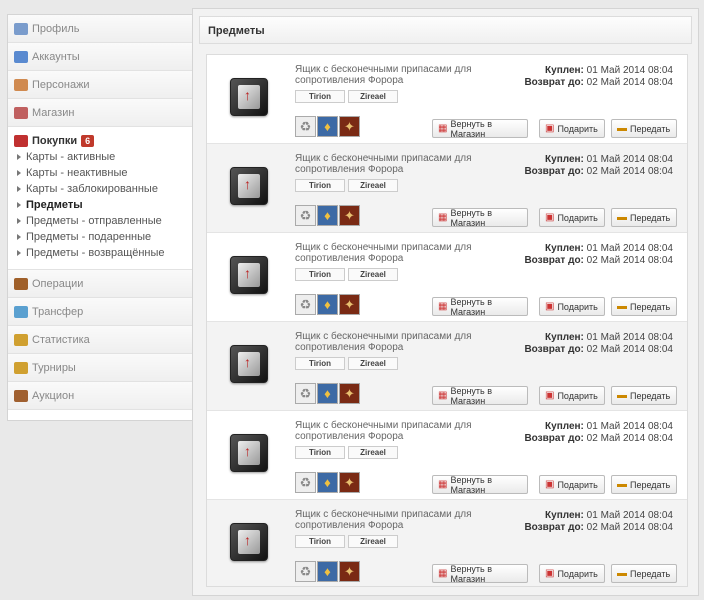 The width and height of the screenshot is (704, 600). I want to click on submenu-item: Предметы - отправленные, so click(103, 221).